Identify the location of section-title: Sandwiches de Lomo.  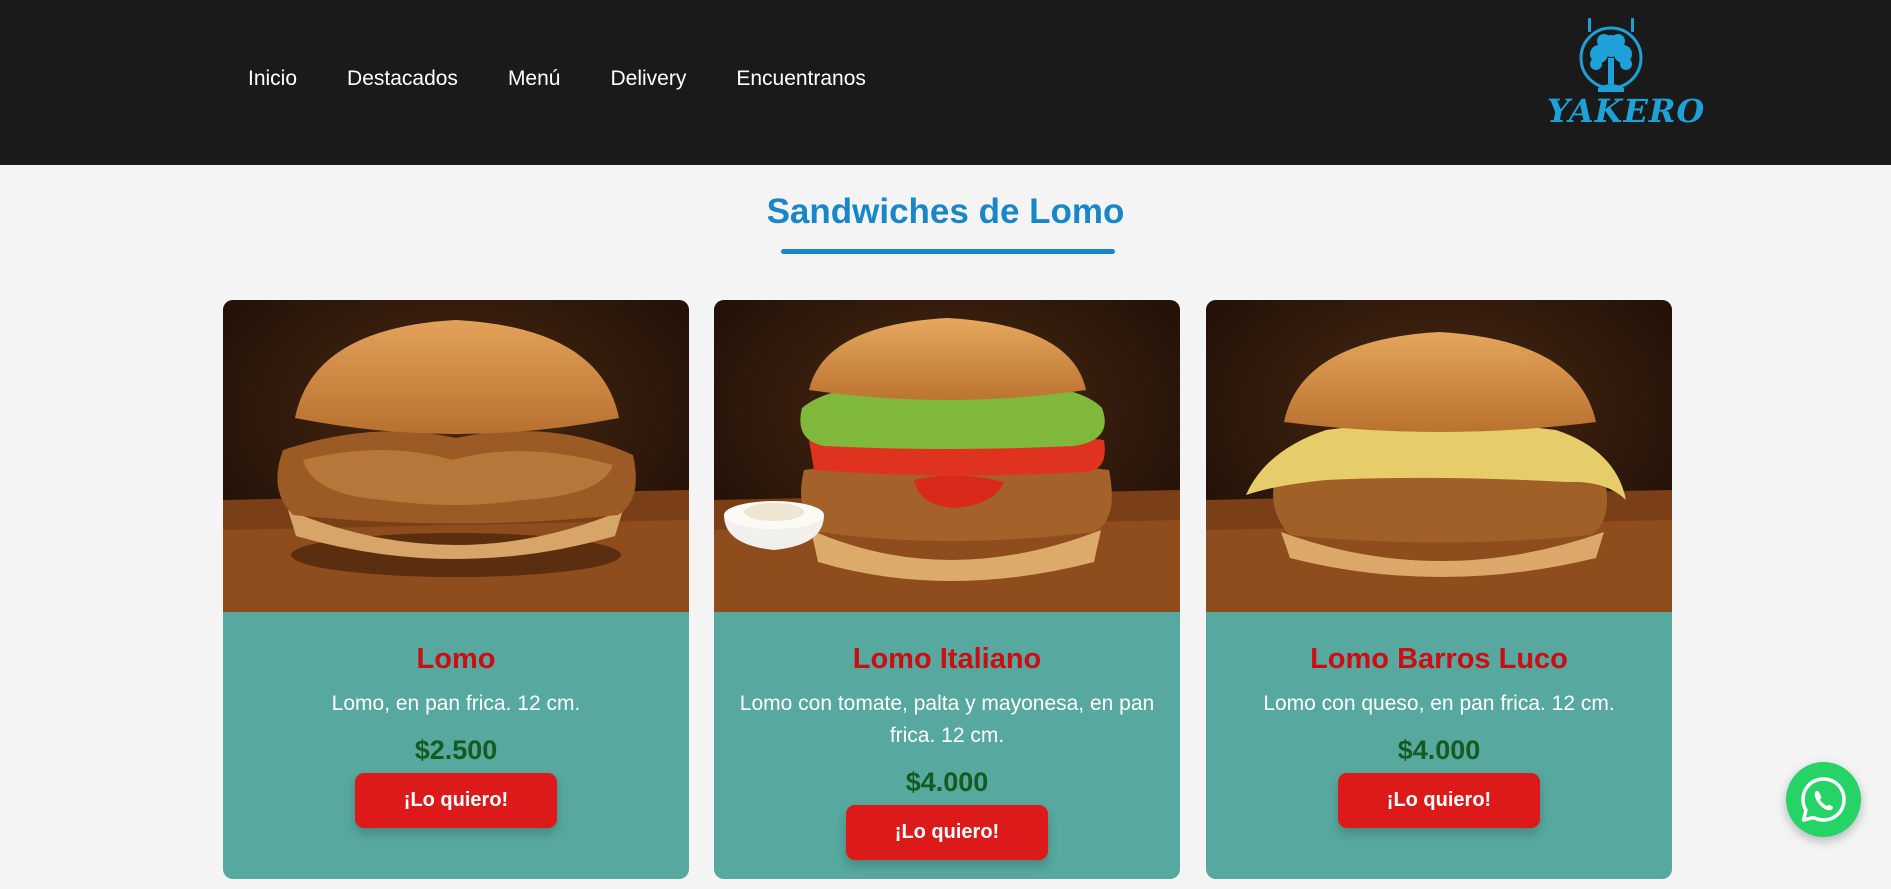
(945, 211).